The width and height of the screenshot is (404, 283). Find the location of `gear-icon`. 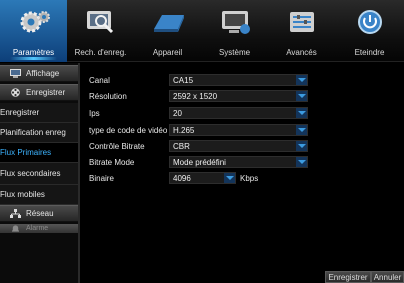

gear-icon is located at coordinates (35, 22).